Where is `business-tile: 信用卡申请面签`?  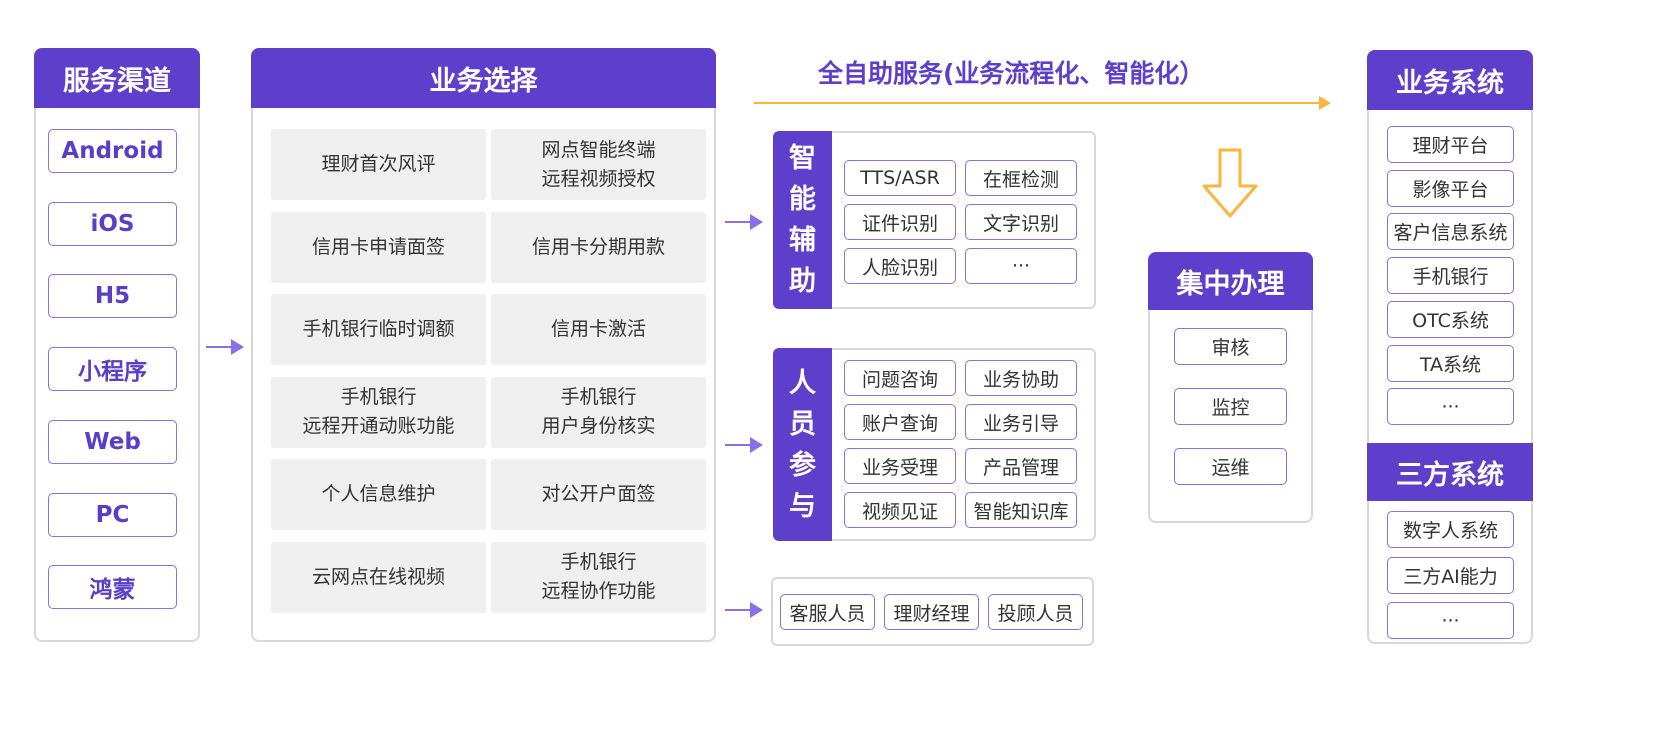 business-tile: 信用卡申请面签 is located at coordinates (378, 247).